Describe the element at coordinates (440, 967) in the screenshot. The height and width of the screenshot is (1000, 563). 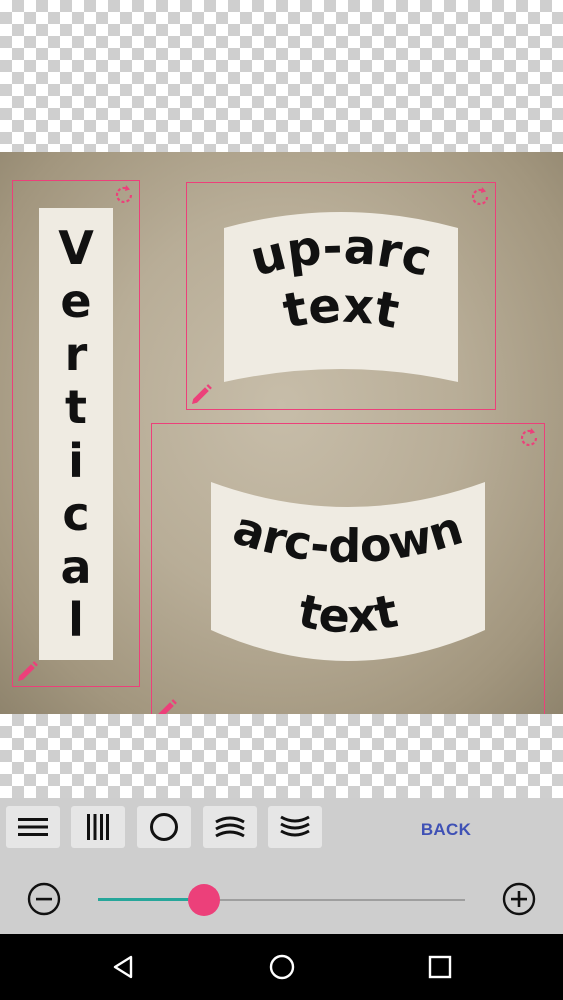
I see `nav-recents-icon` at that location.